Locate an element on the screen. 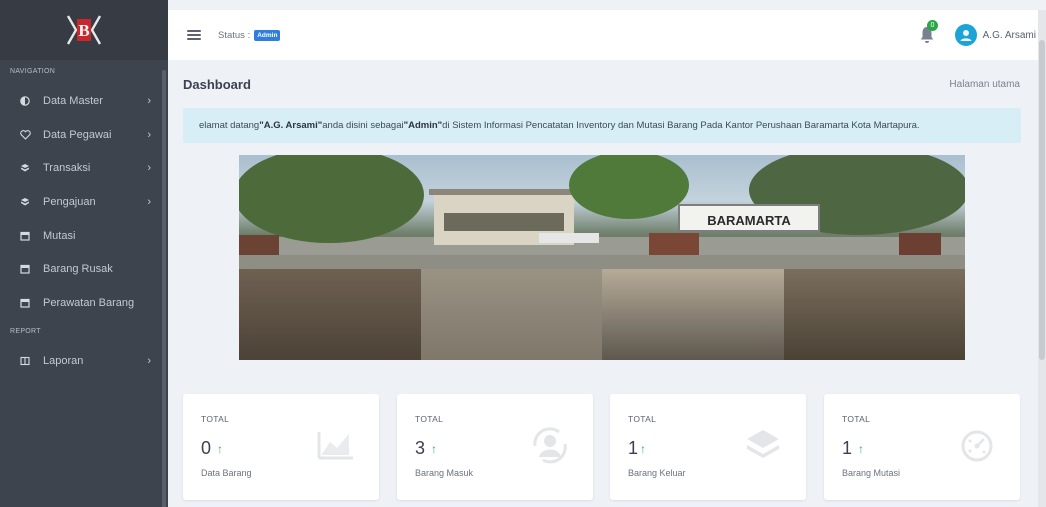 The width and height of the screenshot is (1046, 507). section-navigation: NAVIGATION is located at coordinates (33, 71).